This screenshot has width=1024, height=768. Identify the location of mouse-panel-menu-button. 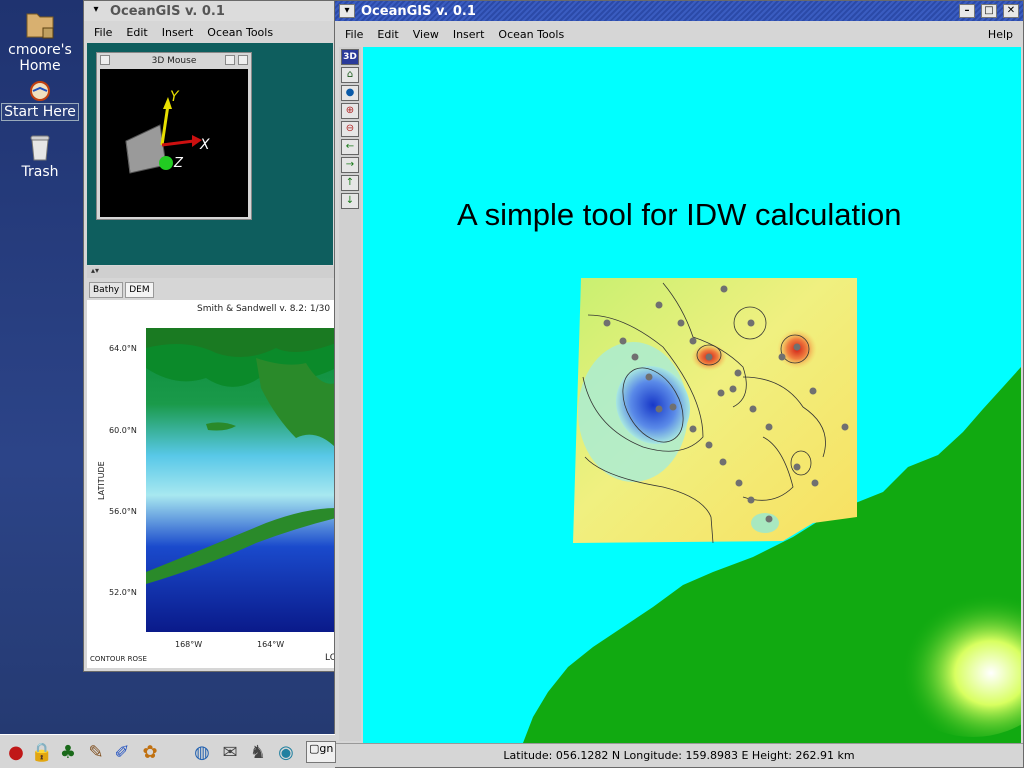
(105, 60).